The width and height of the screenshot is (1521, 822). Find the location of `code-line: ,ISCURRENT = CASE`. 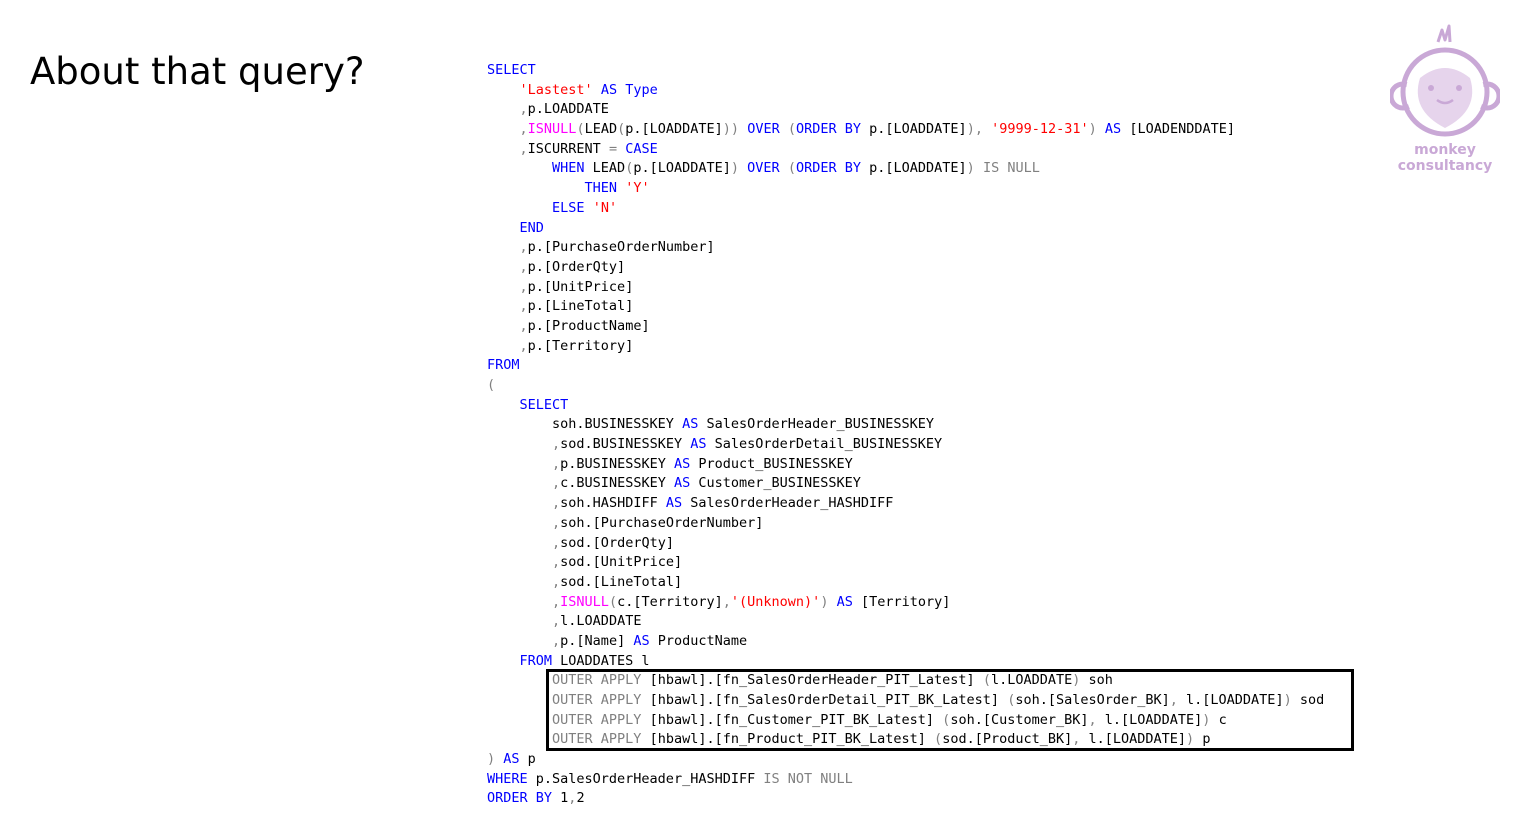

code-line: ,ISCURRENT = CASE is located at coordinates (588, 148).